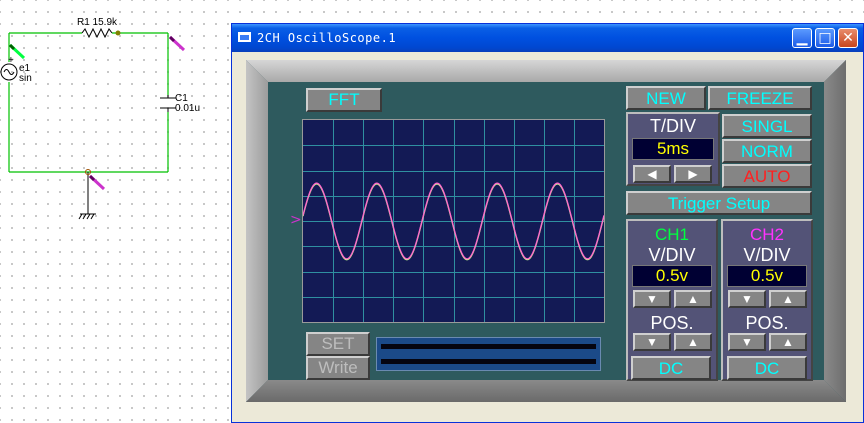  What do you see at coordinates (327, 38) in the screenshot?
I see `window-title: 2CH OscilloScope.1` at bounding box center [327, 38].